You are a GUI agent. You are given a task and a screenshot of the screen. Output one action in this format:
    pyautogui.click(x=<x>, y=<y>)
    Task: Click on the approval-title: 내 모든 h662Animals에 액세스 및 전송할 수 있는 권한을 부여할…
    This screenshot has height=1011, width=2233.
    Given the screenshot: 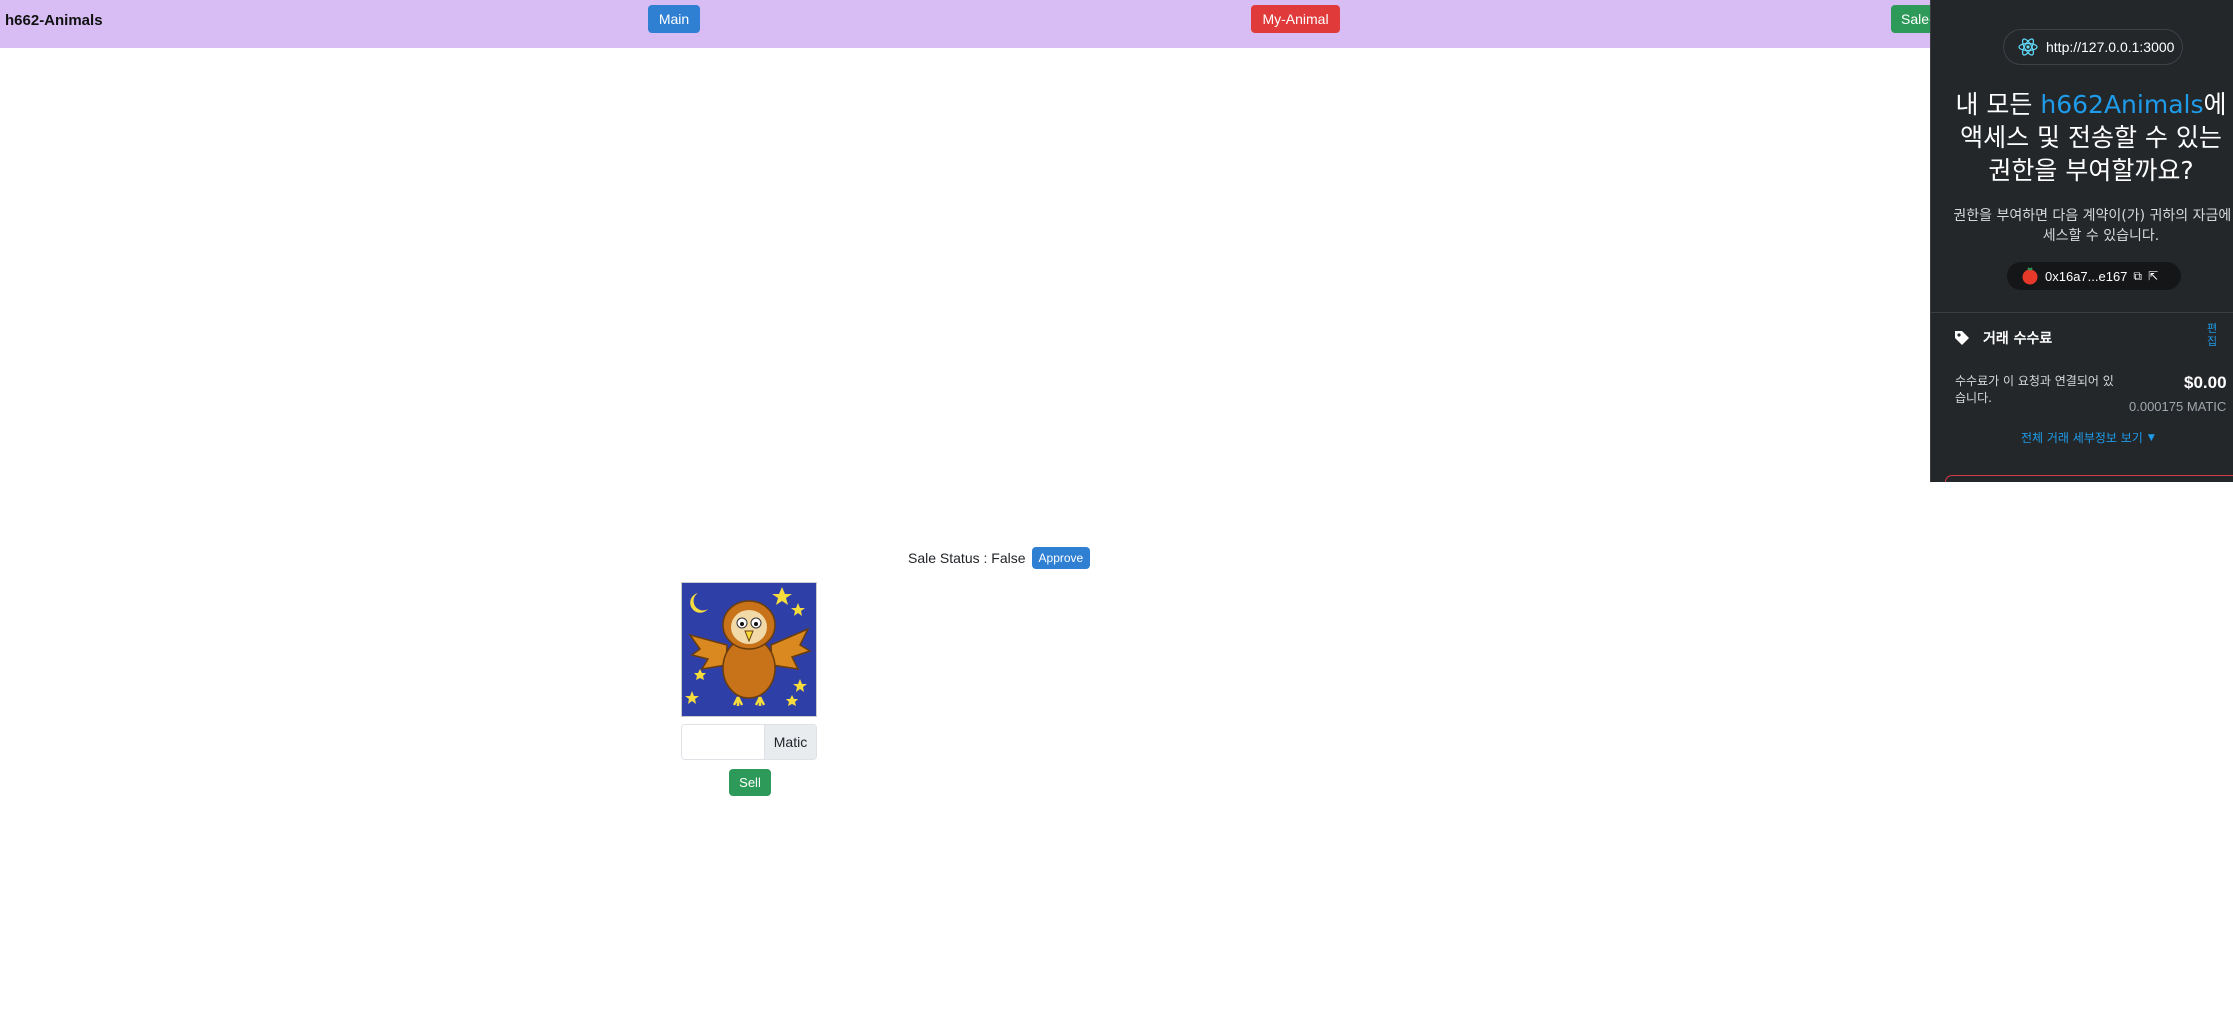 What is the action you would take?
    pyautogui.click(x=2082, y=137)
    